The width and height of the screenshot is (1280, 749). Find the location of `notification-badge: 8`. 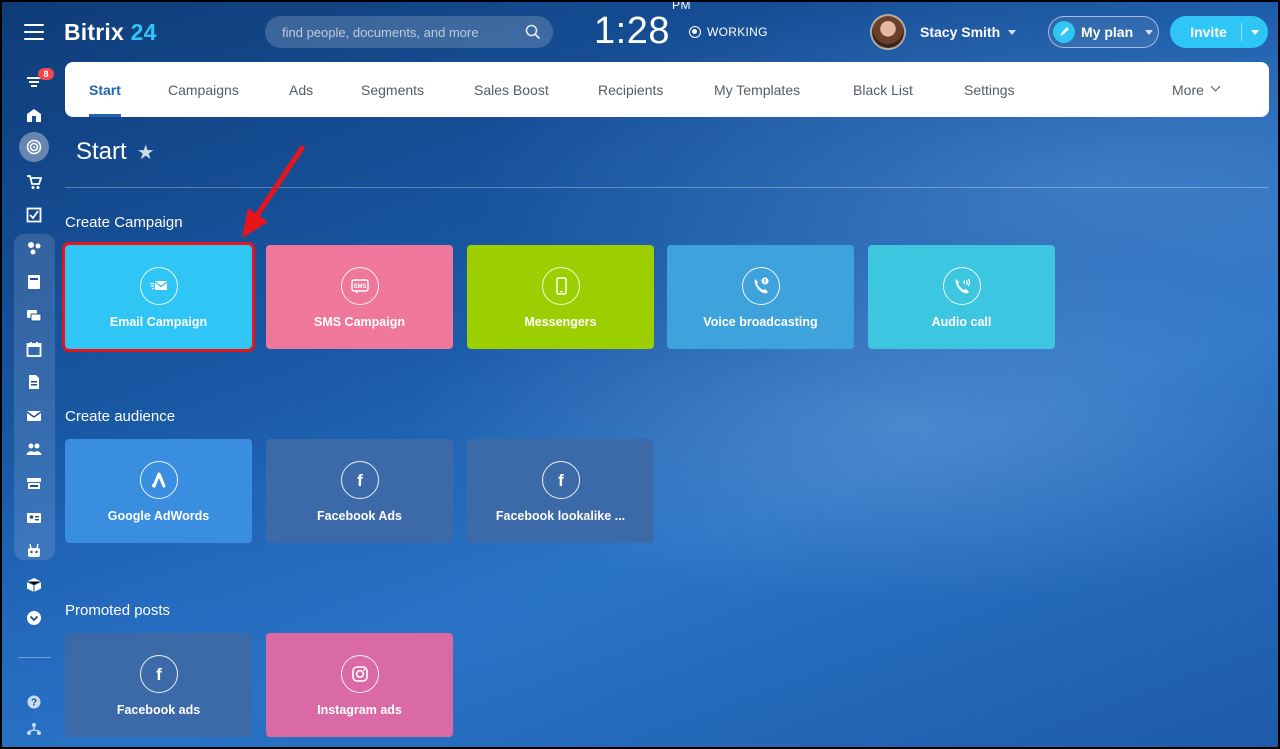

notification-badge: 8 is located at coordinates (46, 74).